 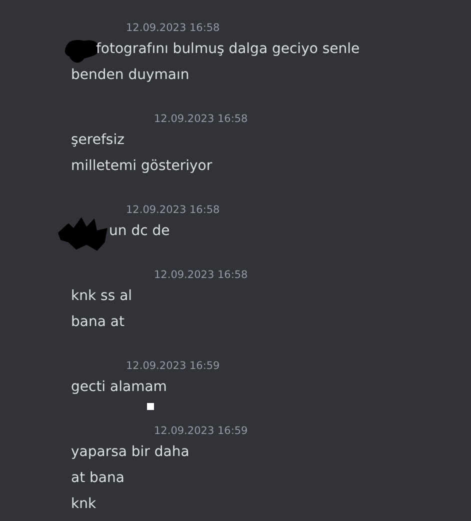 I want to click on message-text: un dc de, so click(x=139, y=231).